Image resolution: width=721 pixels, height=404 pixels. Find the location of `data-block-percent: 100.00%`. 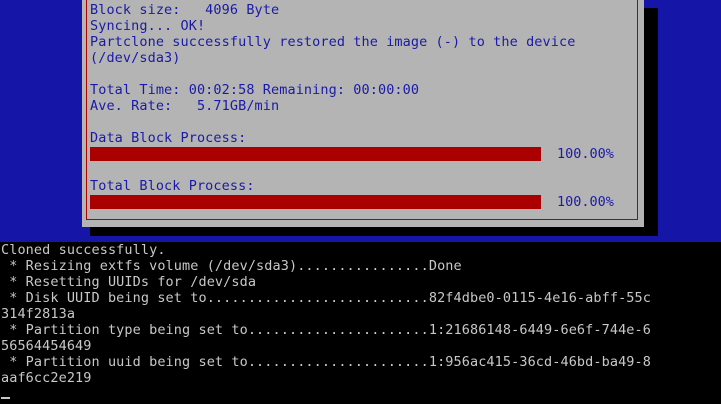

data-block-percent: 100.00% is located at coordinates (585, 154).